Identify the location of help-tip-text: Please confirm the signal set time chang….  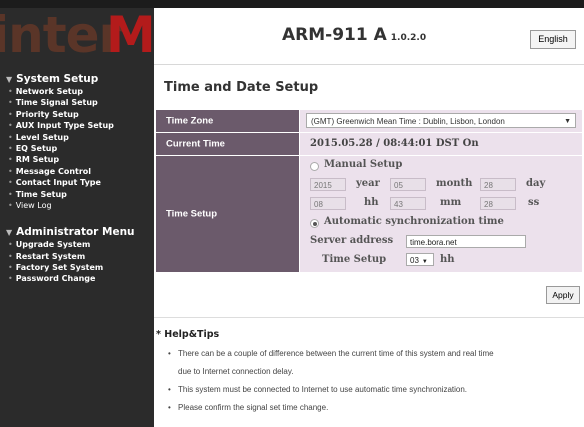
(253, 407).